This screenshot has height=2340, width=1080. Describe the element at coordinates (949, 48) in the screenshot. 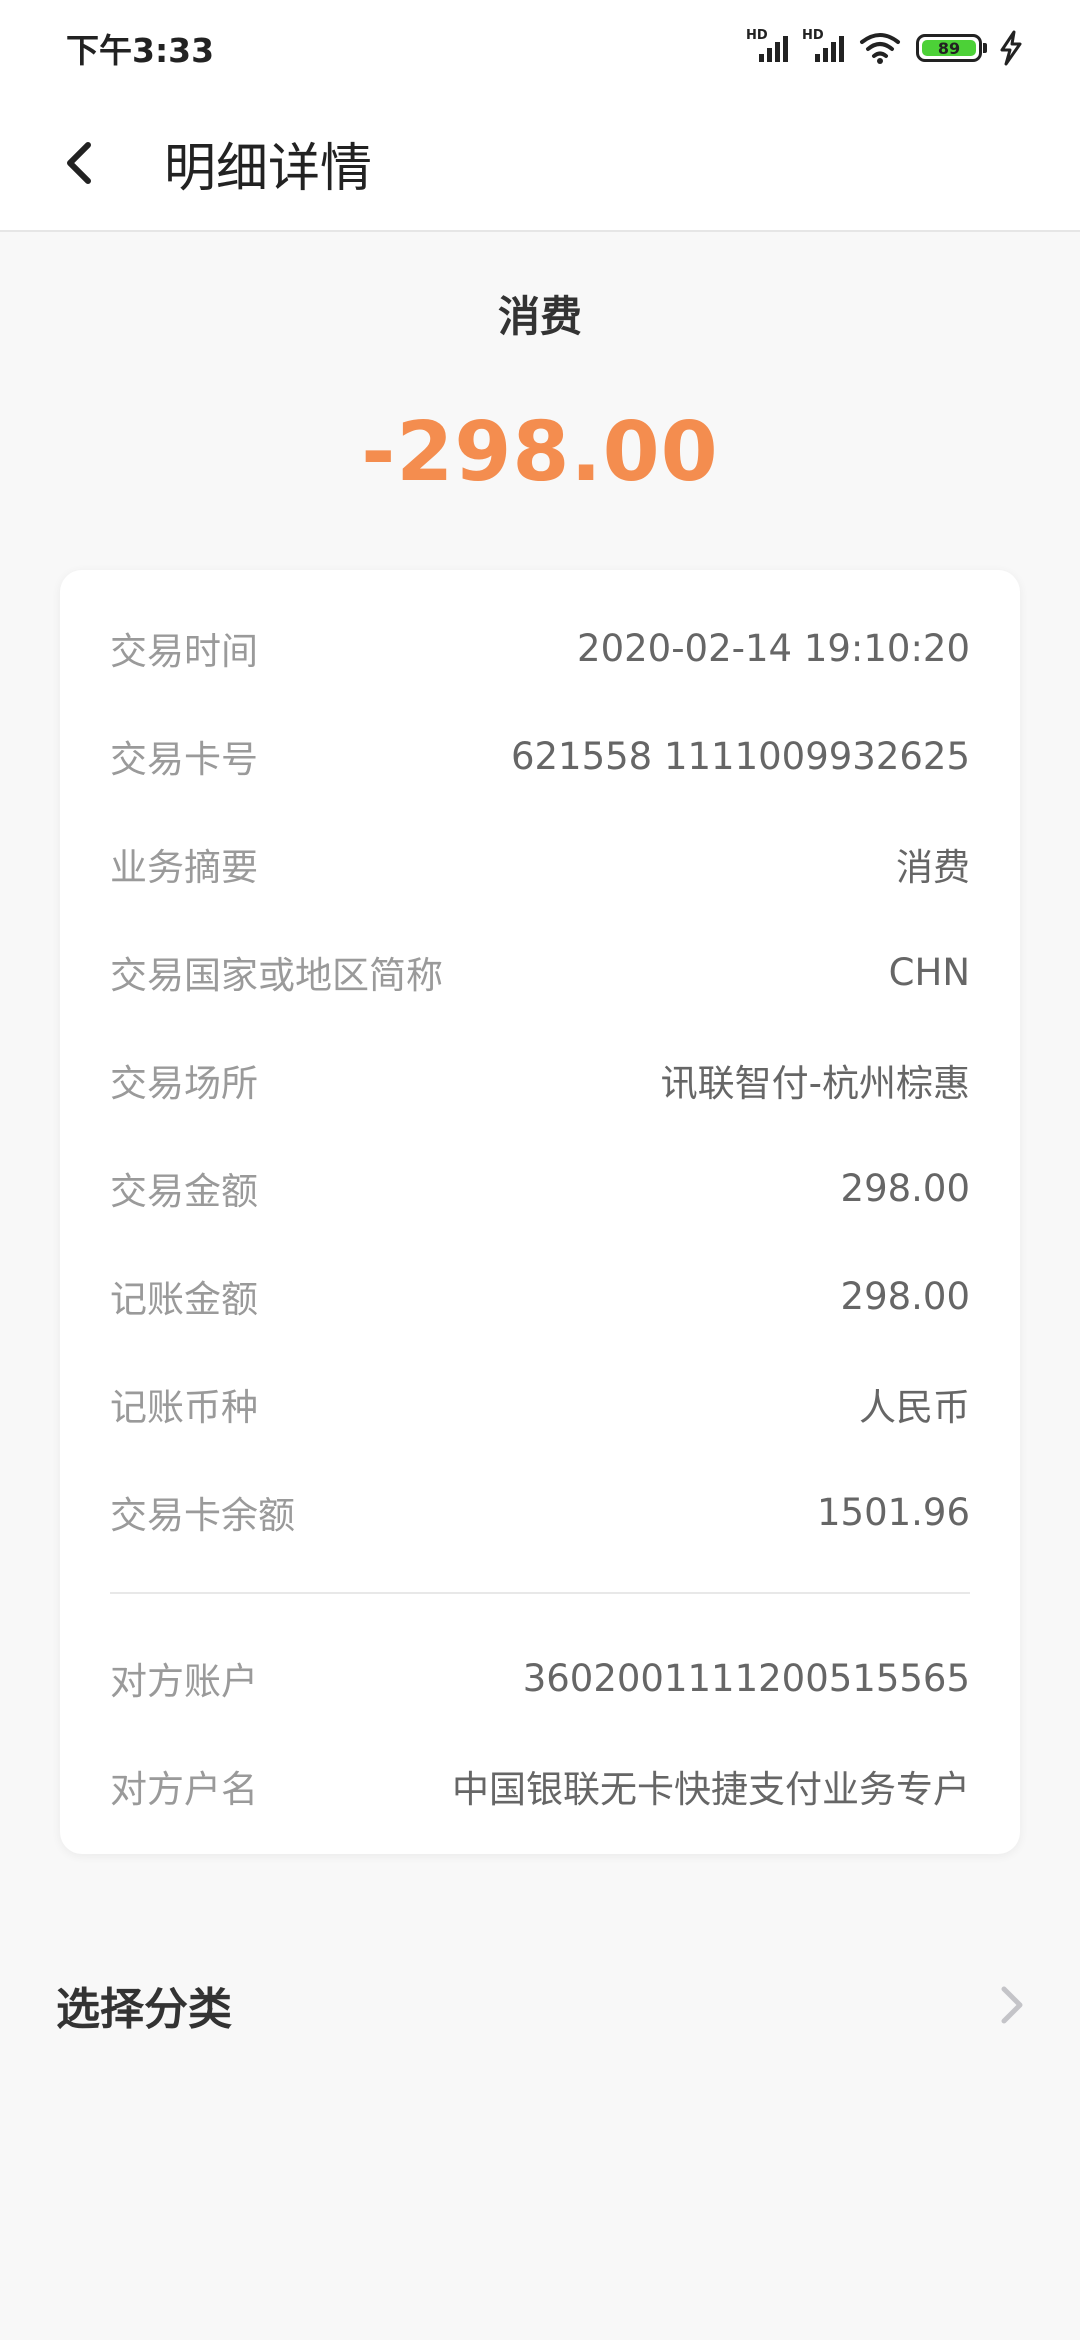

I see `battery-level: 89` at that location.